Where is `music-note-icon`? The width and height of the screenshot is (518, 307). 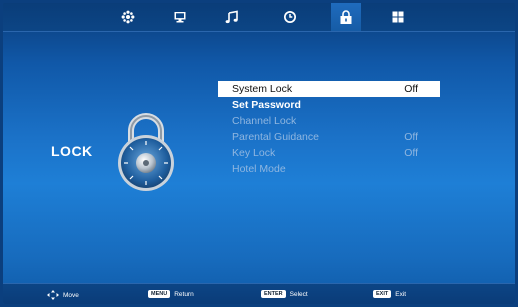
music-note-icon is located at coordinates (231, 17).